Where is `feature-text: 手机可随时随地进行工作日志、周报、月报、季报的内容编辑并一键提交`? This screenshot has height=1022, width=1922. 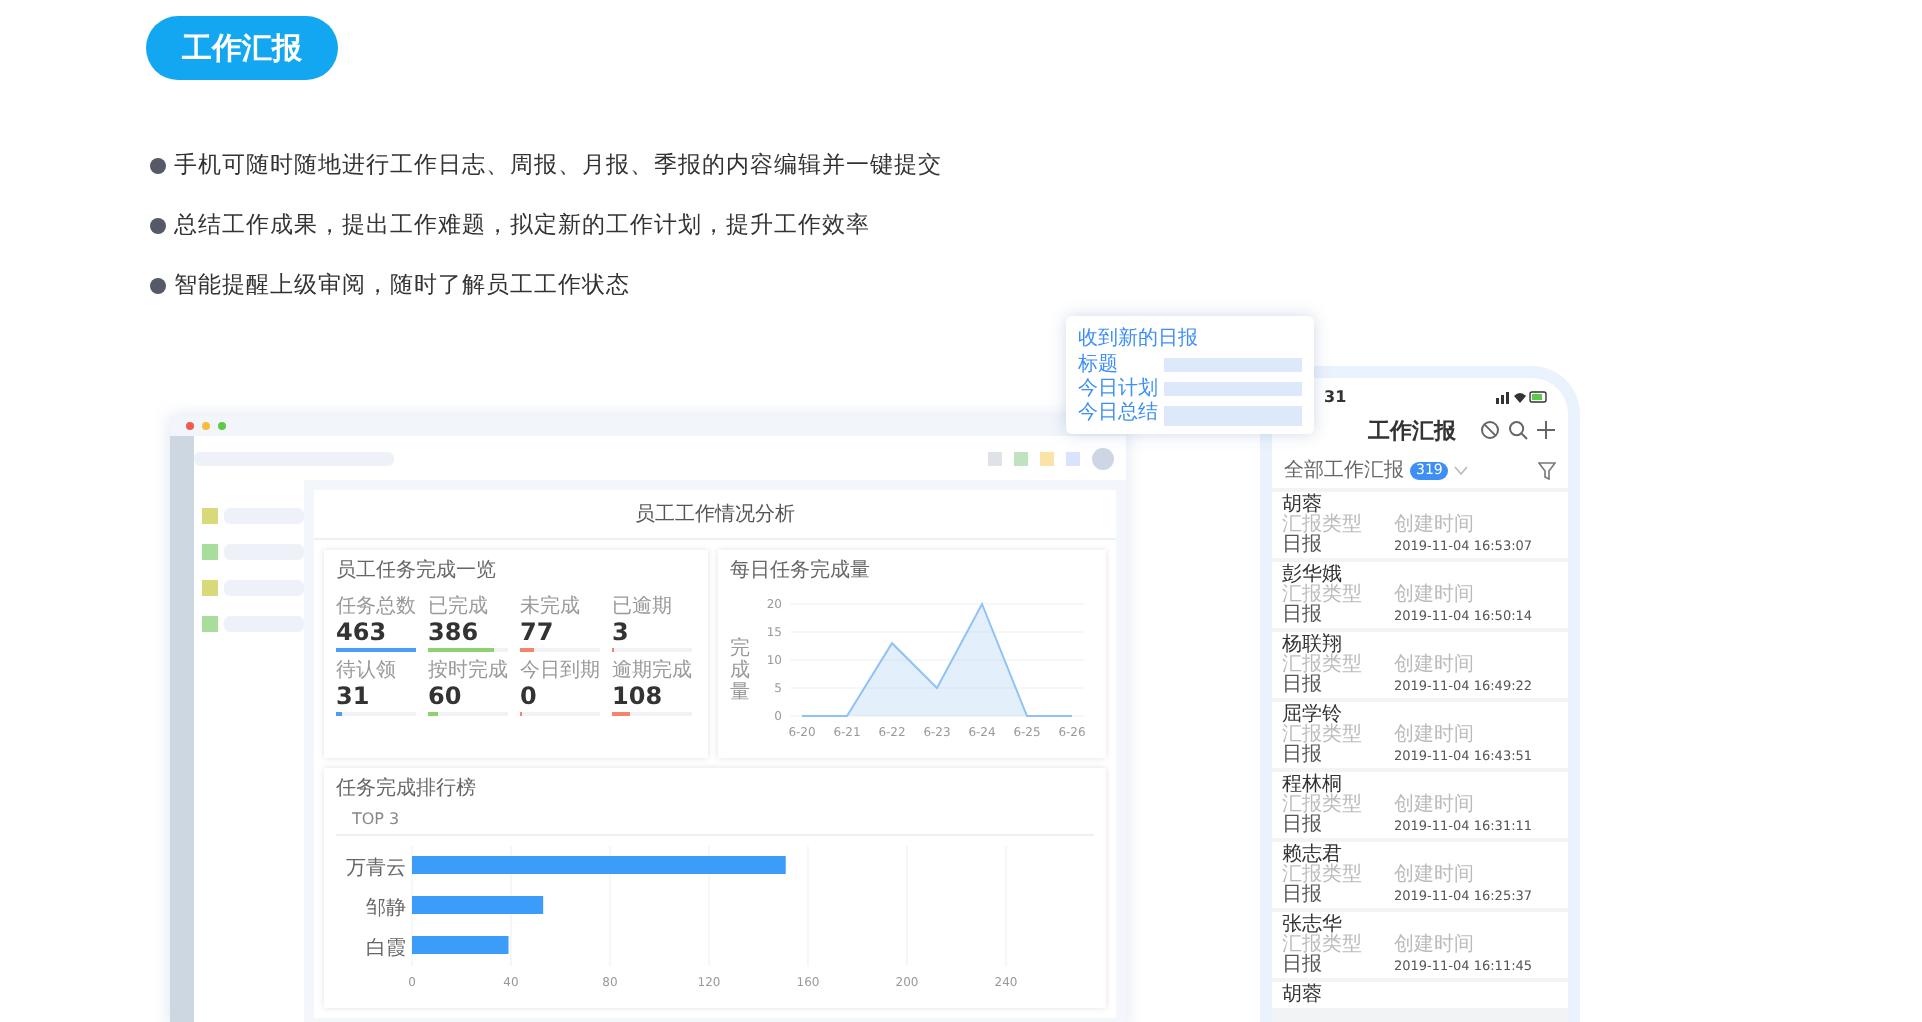 feature-text: 手机可随时随地进行工作日志、周报、月报、季报的内容编辑并一键提交 is located at coordinates (558, 165).